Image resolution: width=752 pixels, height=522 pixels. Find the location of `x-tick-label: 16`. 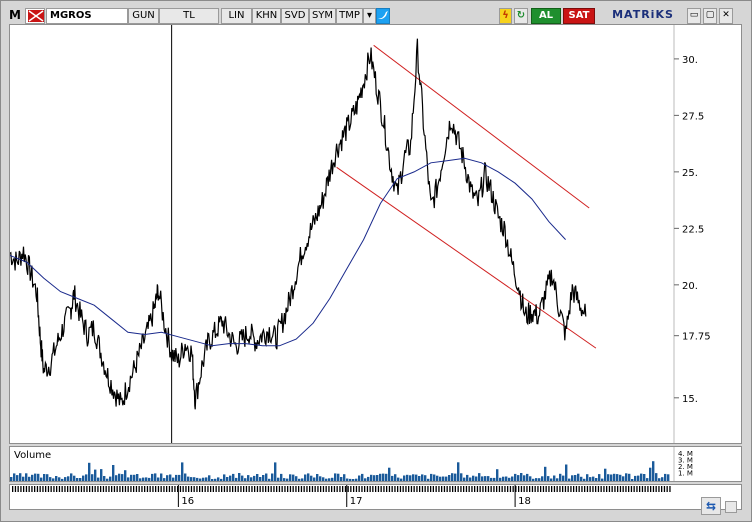

x-tick-label: 16 is located at coordinates (187, 501).